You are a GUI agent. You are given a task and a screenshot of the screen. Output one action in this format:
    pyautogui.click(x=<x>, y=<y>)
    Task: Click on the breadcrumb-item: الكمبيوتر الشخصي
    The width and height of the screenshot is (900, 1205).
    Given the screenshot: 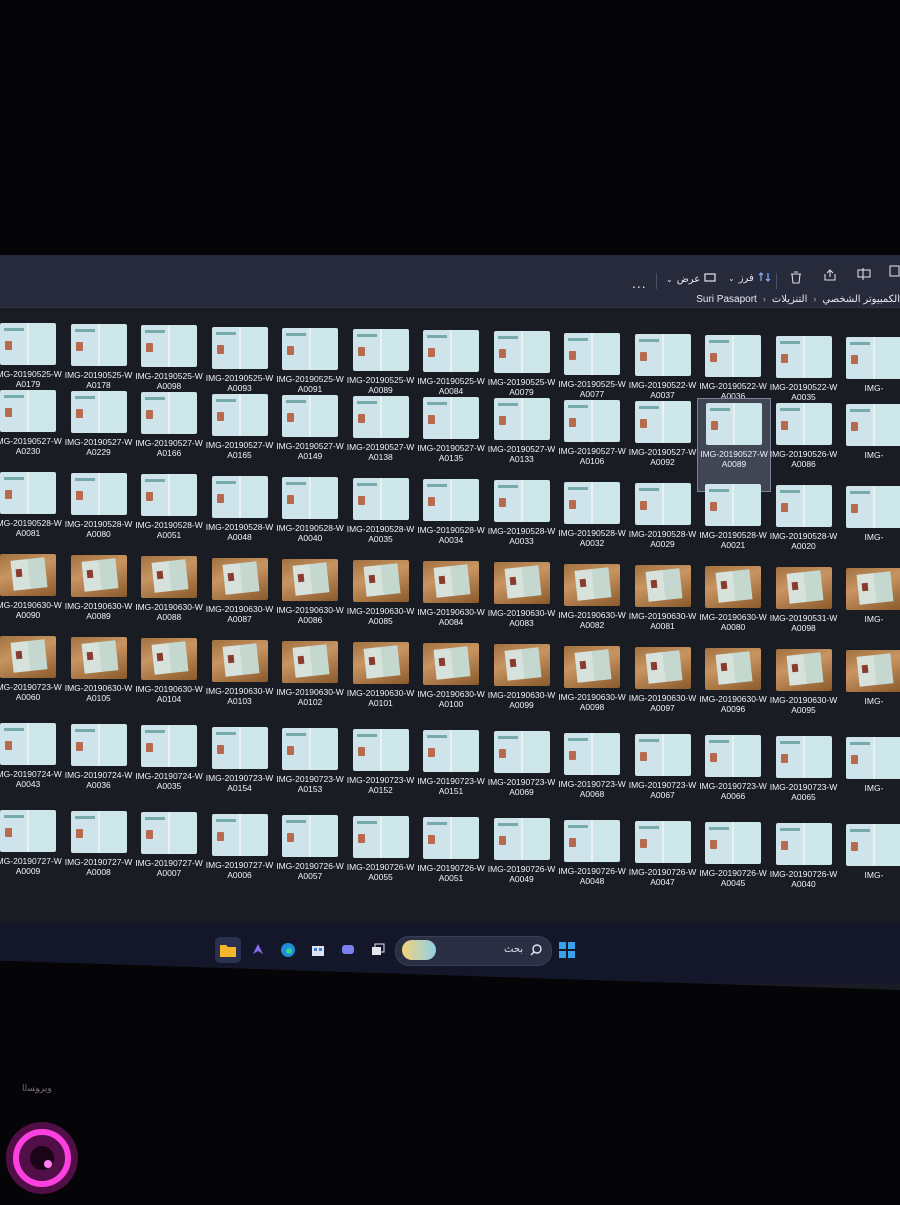 What is the action you would take?
    pyautogui.click(x=861, y=299)
    